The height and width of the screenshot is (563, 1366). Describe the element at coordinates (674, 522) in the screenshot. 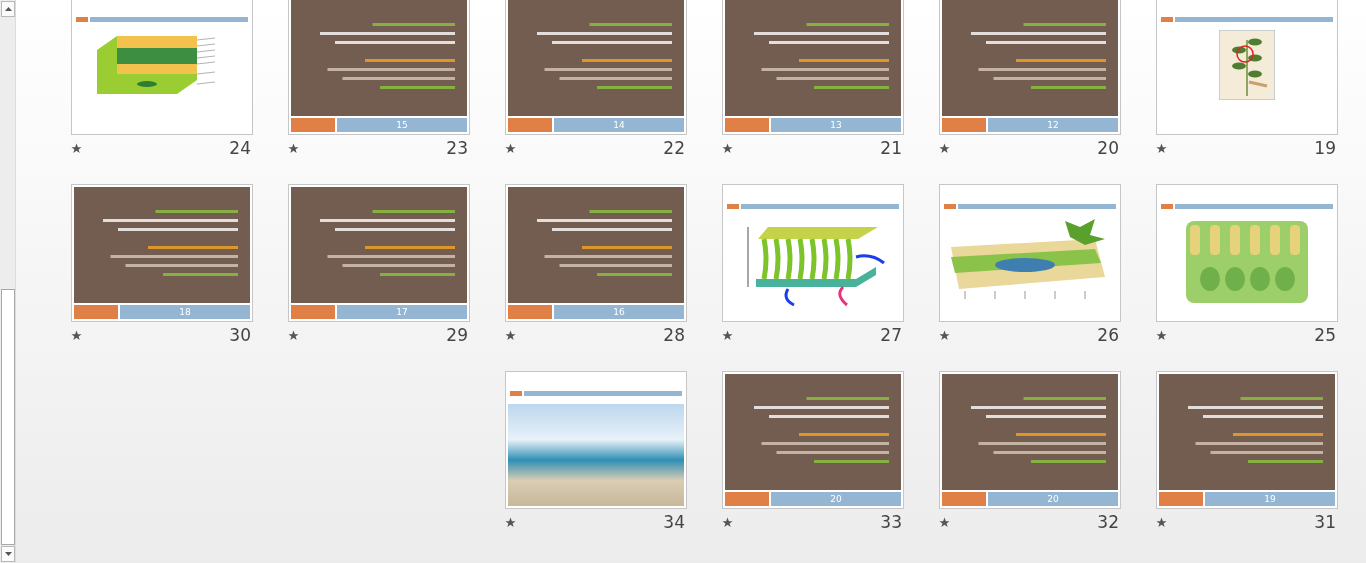

I see `slide-number: 34` at that location.